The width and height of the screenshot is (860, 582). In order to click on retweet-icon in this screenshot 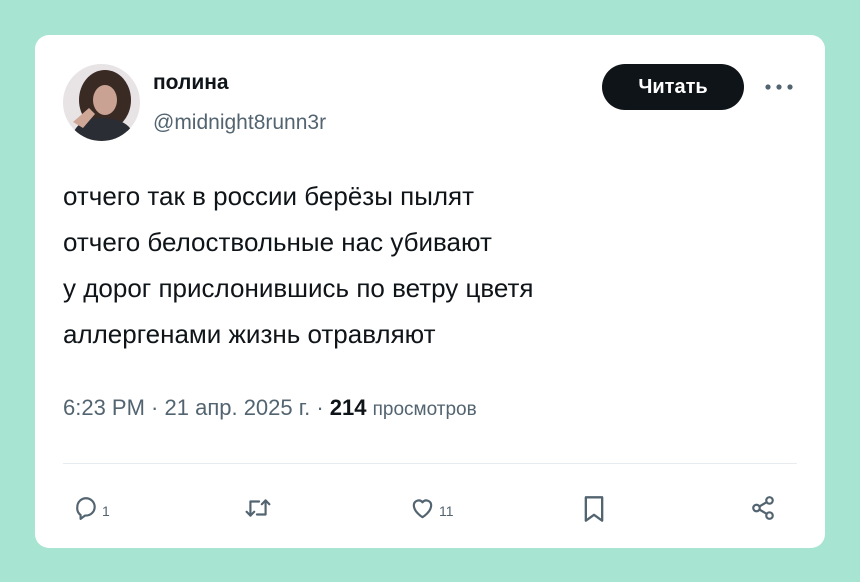, I will do `click(258, 508)`.